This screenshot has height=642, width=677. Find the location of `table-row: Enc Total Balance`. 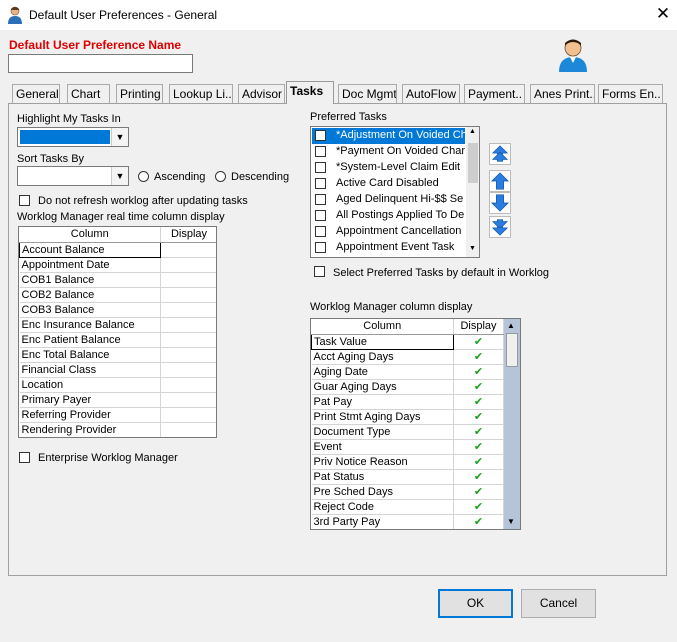

table-row: Enc Total Balance is located at coordinates (117, 355).